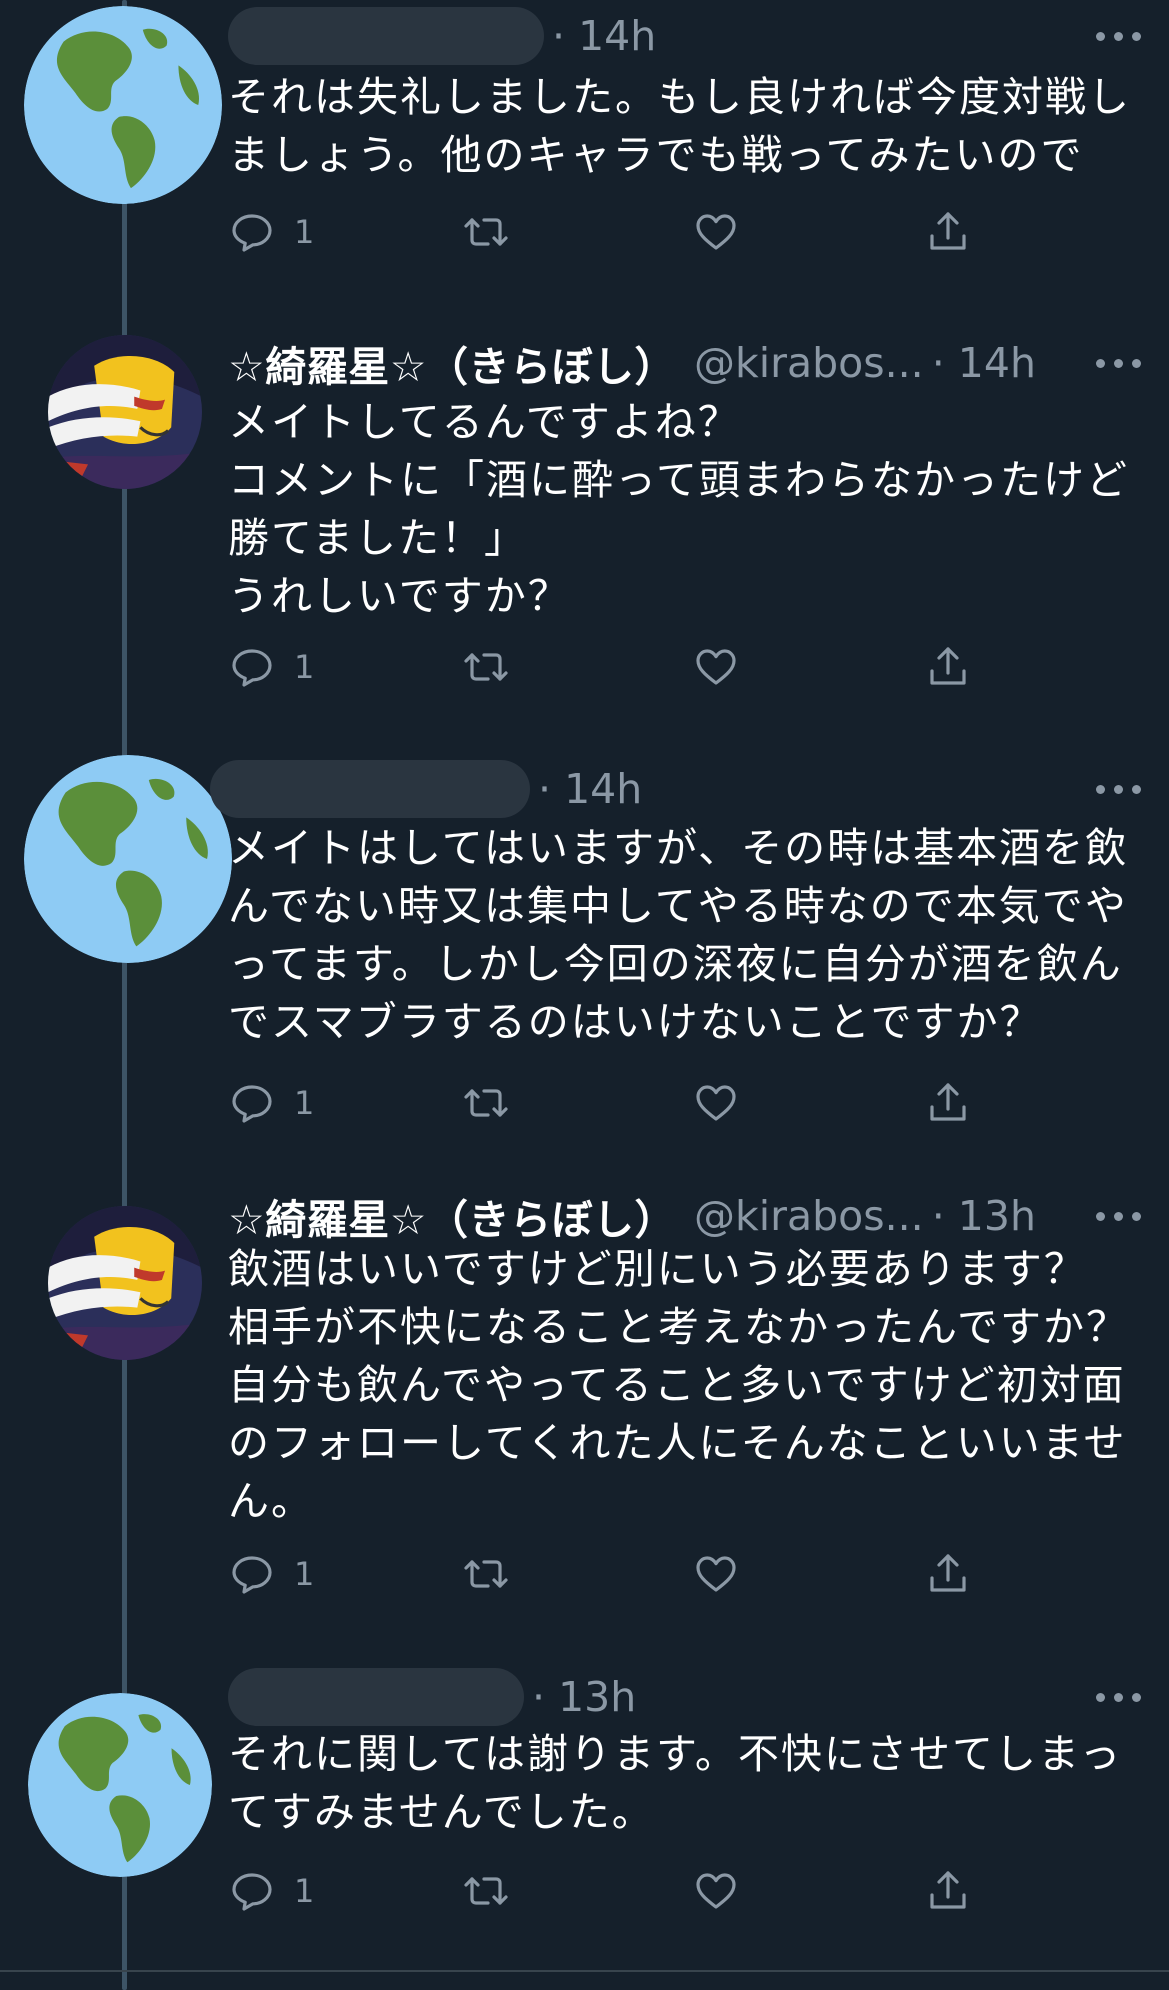 This screenshot has width=1169, height=1990. What do you see at coordinates (678, 848) in the screenshot?
I see `tweet-text-line: メイトはしてはいますが、その時は基本酒を飲` at bounding box center [678, 848].